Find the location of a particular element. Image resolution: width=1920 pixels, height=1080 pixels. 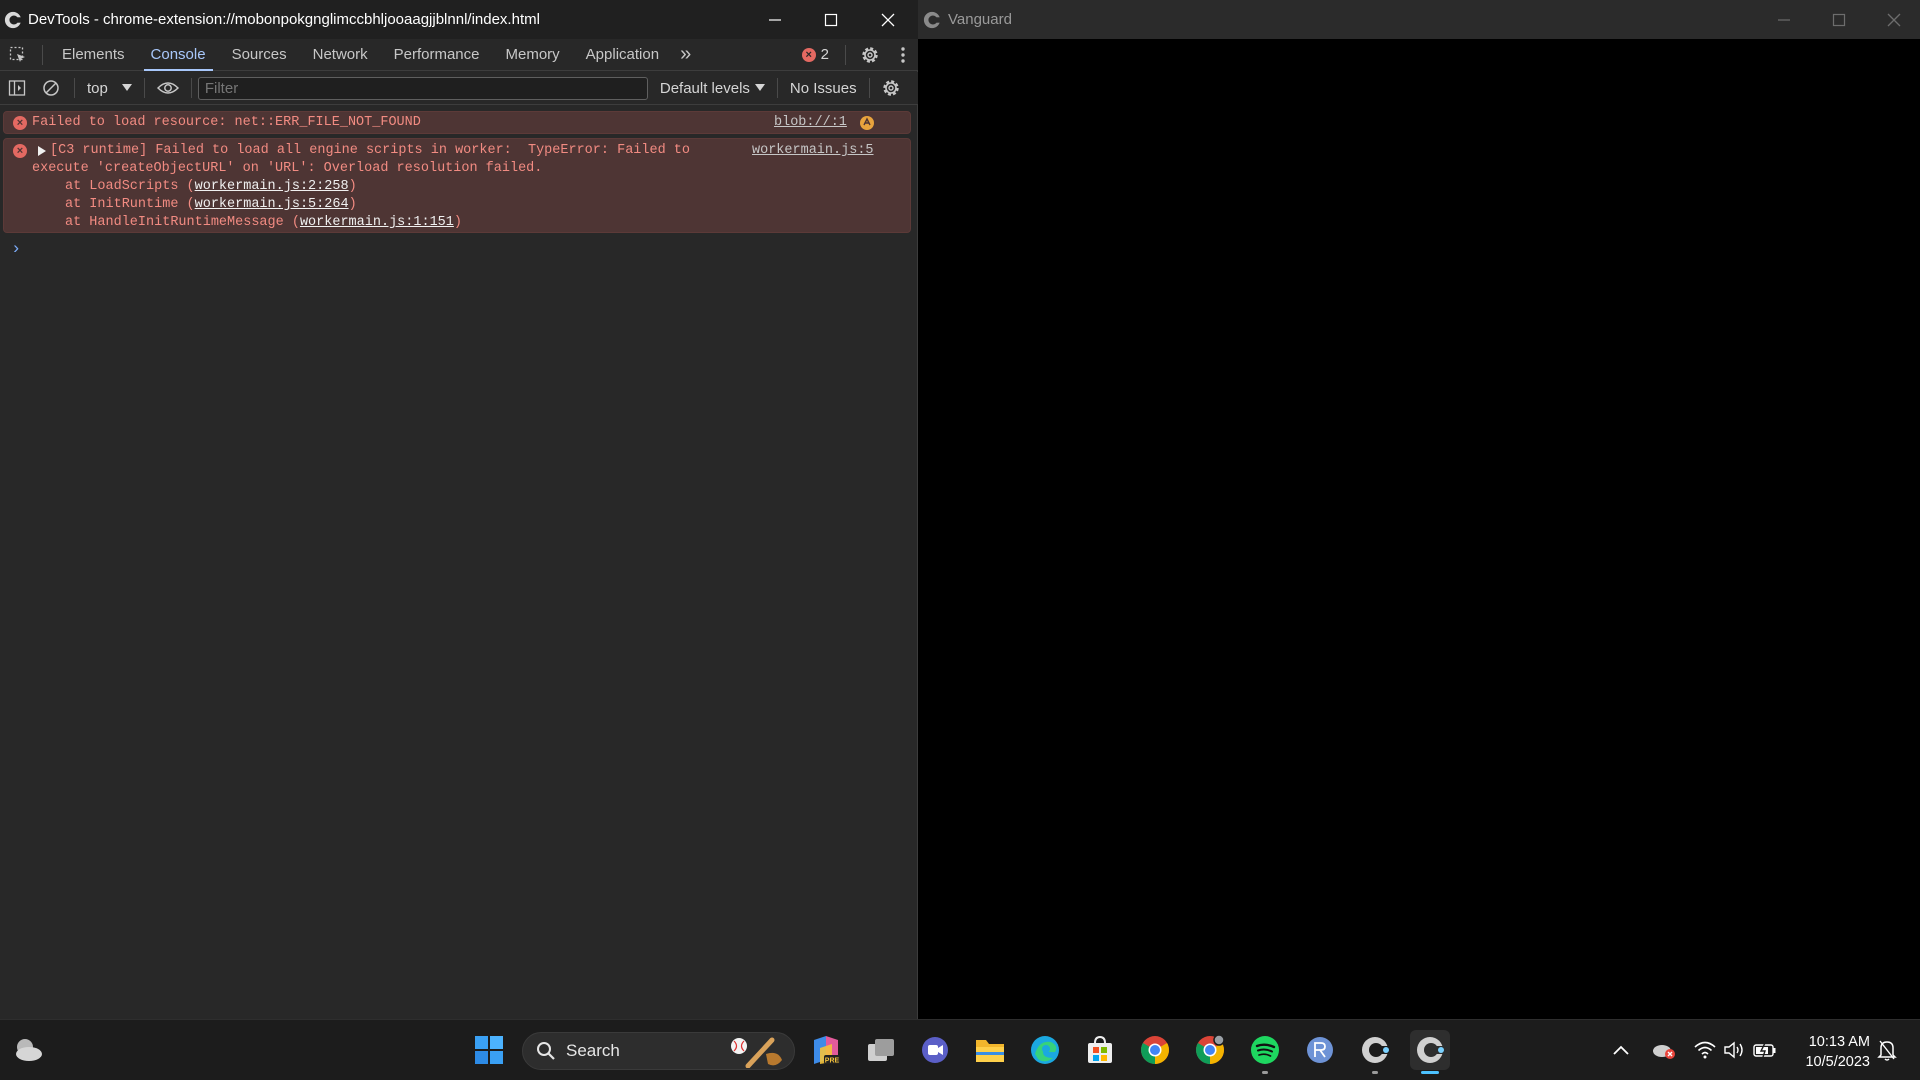

notifications-button is located at coordinates (1887, 1050).